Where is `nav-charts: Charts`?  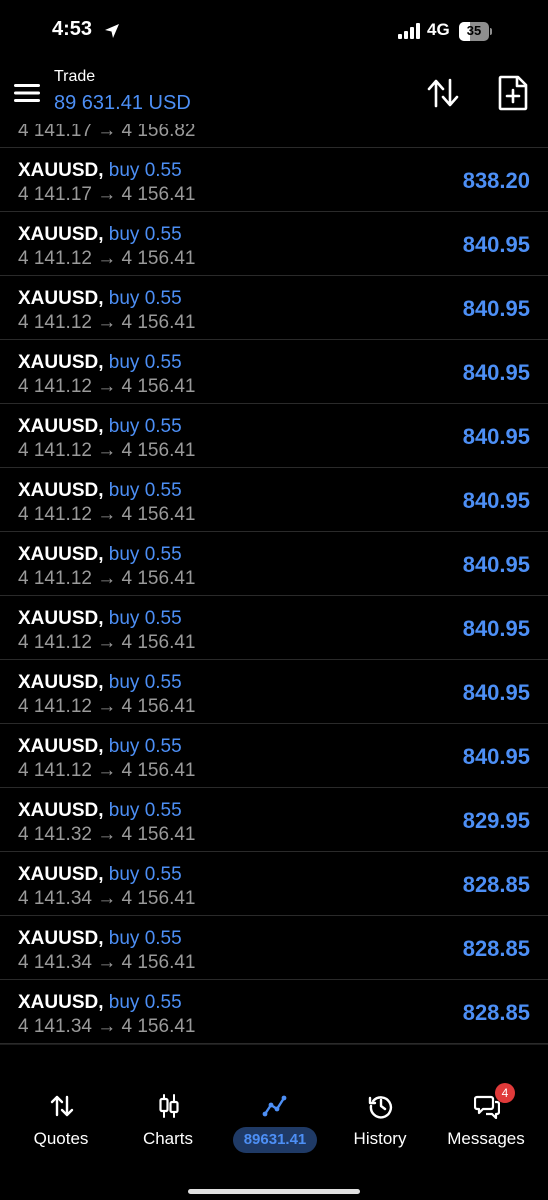 nav-charts: Charts is located at coordinates (168, 1121).